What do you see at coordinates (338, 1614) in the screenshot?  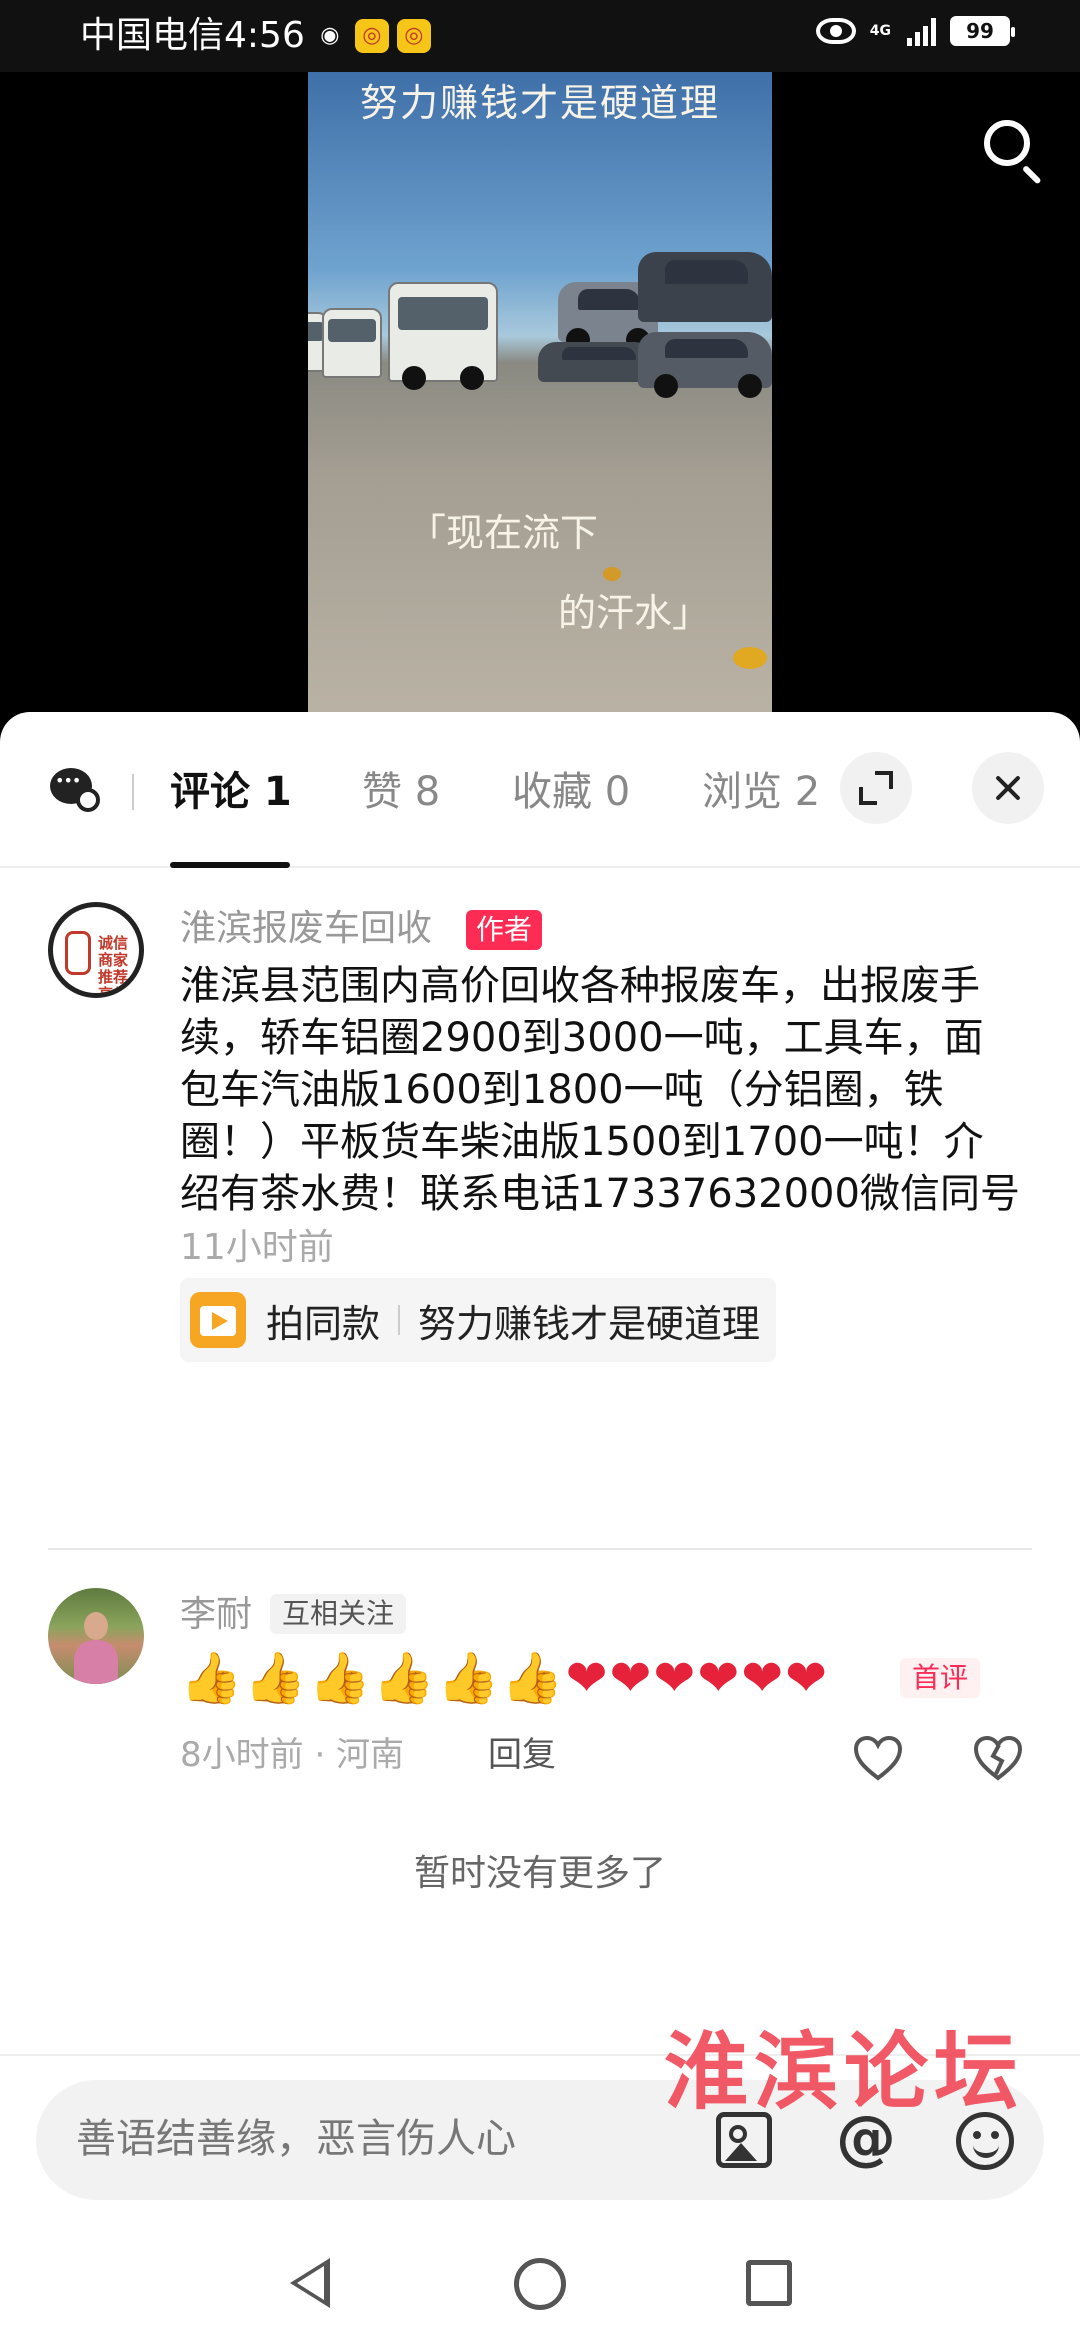 I see `mutual-follow-badge: 互相关注` at bounding box center [338, 1614].